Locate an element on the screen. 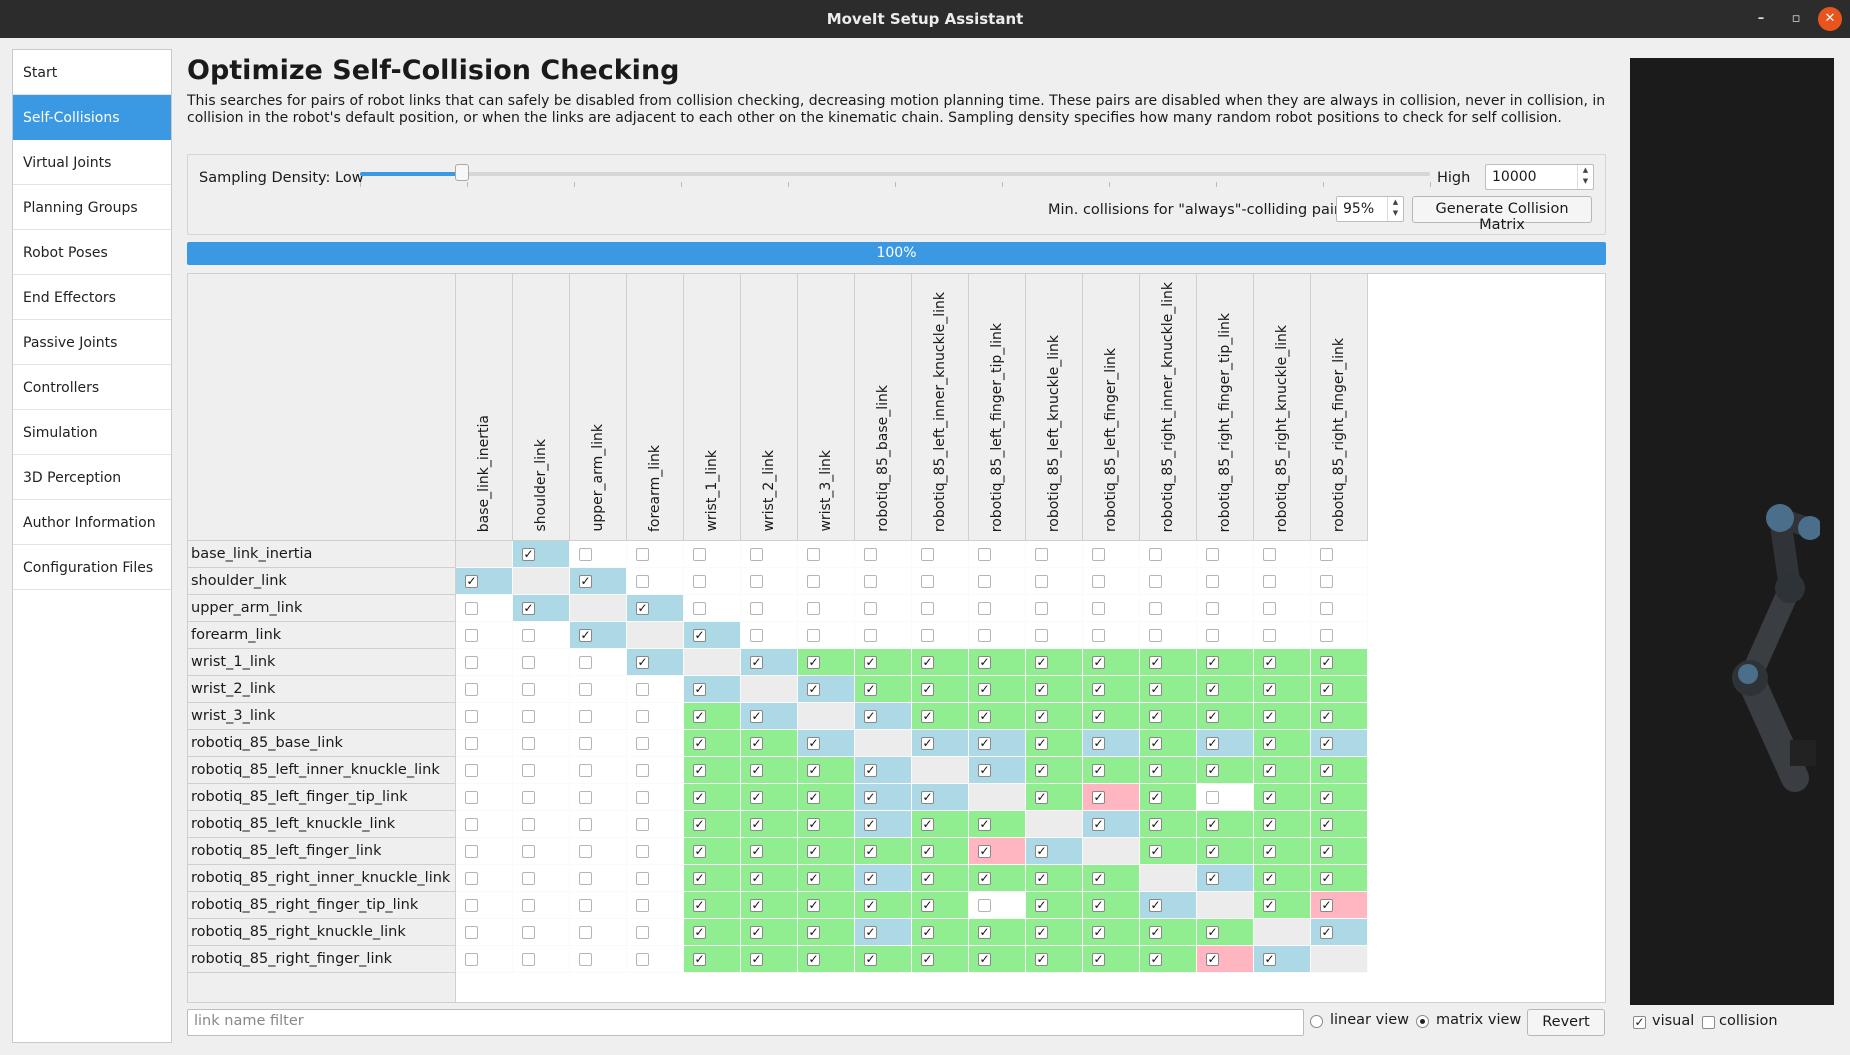  sidebar-item-self-collisions: Self-Collisions is located at coordinates (92, 117).